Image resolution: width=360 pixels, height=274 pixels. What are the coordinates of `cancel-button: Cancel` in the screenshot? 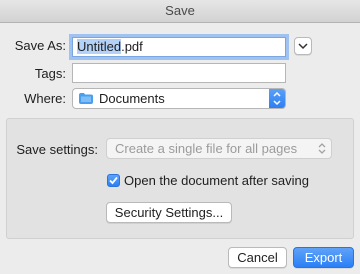 It's located at (257, 257).